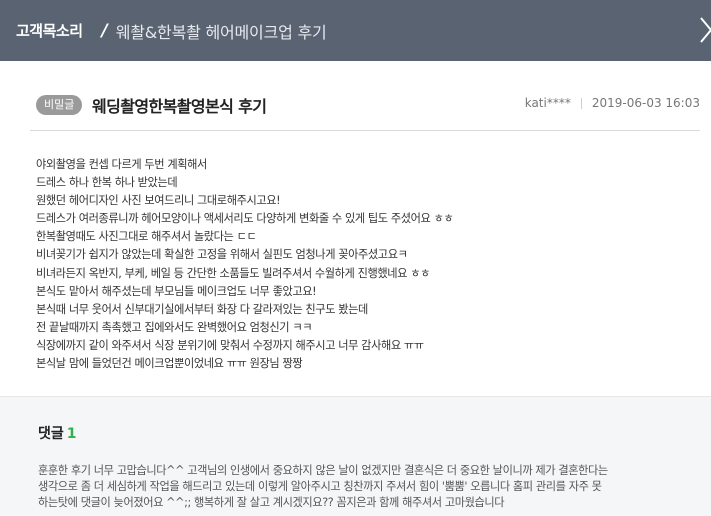 Image resolution: width=711 pixels, height=516 pixels. I want to click on body-line: 드레스 하나 한복 하나 받았는데, so click(107, 183).